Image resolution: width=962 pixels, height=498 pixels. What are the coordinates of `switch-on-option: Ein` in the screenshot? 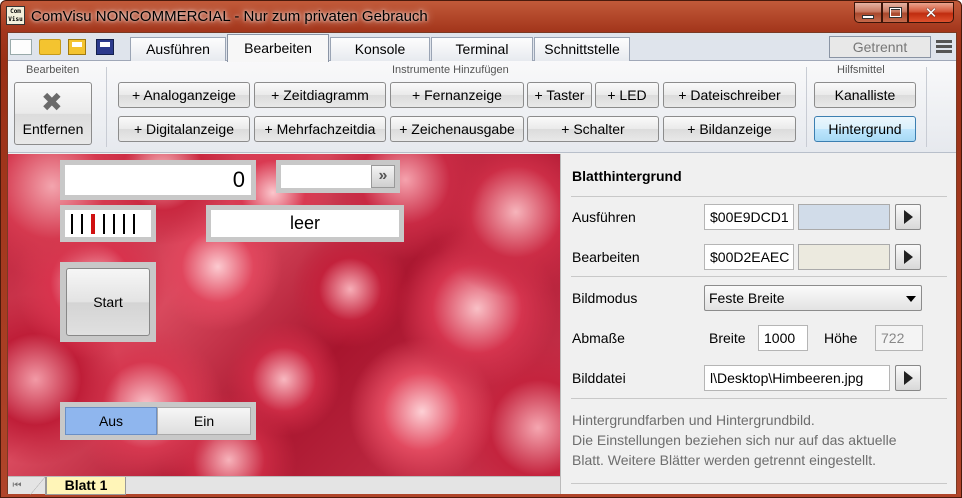 It's located at (204, 421).